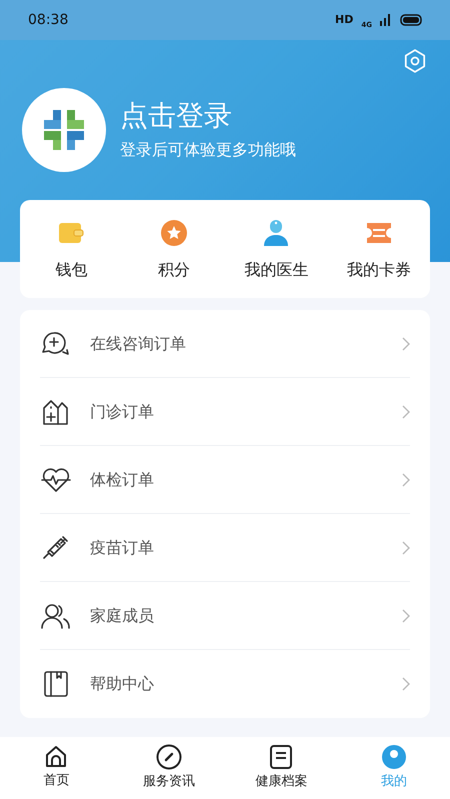 This screenshot has width=450, height=799. What do you see at coordinates (56, 548) in the screenshot?
I see `syringe-icon` at bounding box center [56, 548].